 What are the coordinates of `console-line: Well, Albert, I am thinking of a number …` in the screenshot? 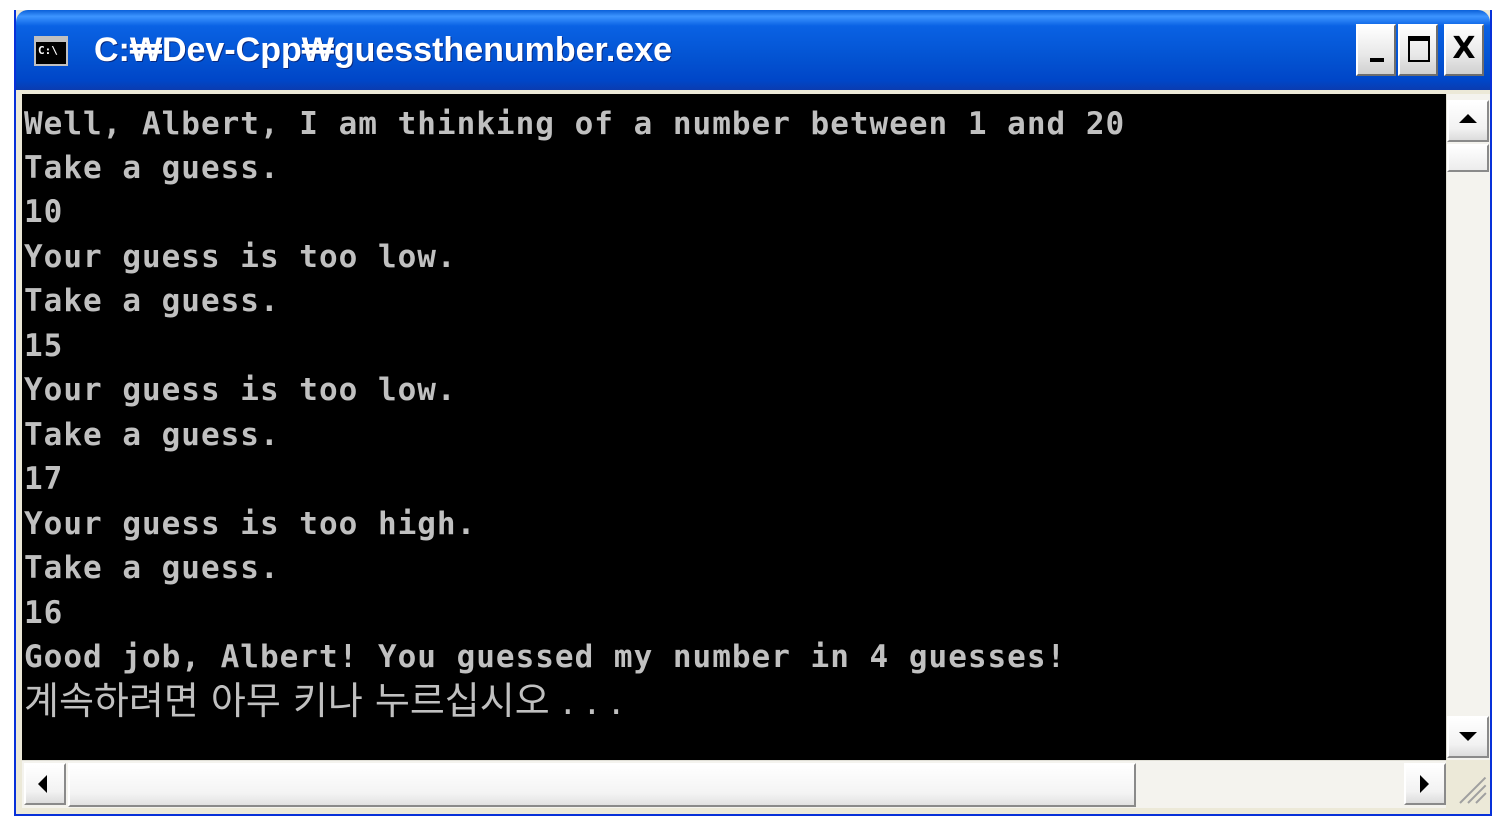 It's located at (575, 124).